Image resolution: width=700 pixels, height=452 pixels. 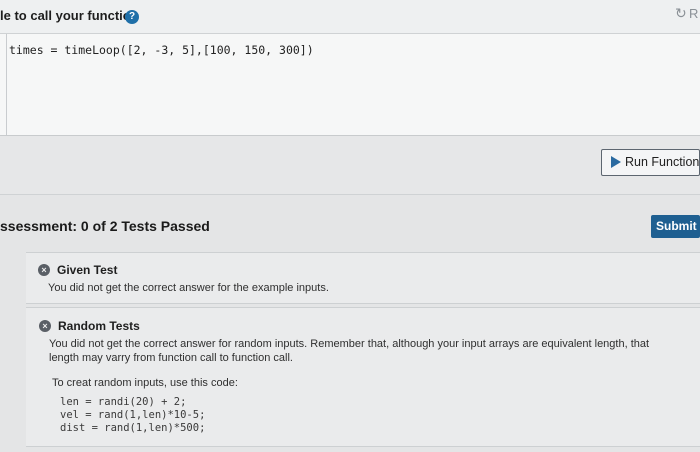 What do you see at coordinates (133, 415) in the screenshot?
I see `code-snippet-line-2: vel = rand(1,len)*10-5;` at bounding box center [133, 415].